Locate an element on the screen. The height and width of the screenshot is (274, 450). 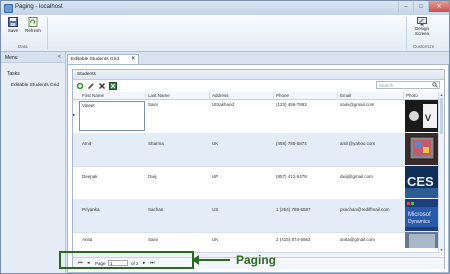
delete-icon is located at coordinates (102, 86).